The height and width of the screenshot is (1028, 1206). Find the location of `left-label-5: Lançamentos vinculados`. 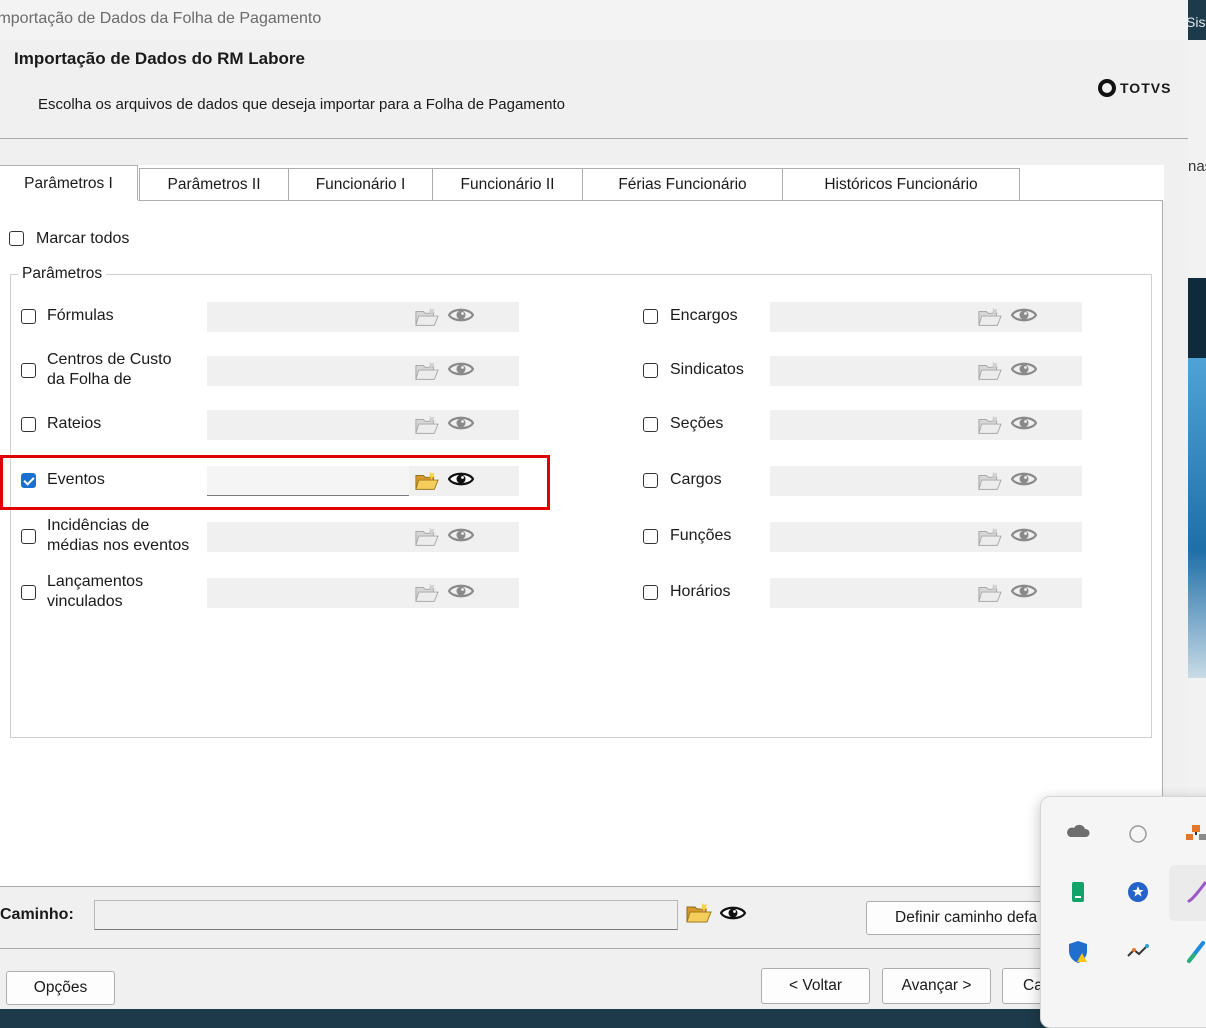

left-label-5: Lançamentos vinculados is located at coordinates (95, 591).